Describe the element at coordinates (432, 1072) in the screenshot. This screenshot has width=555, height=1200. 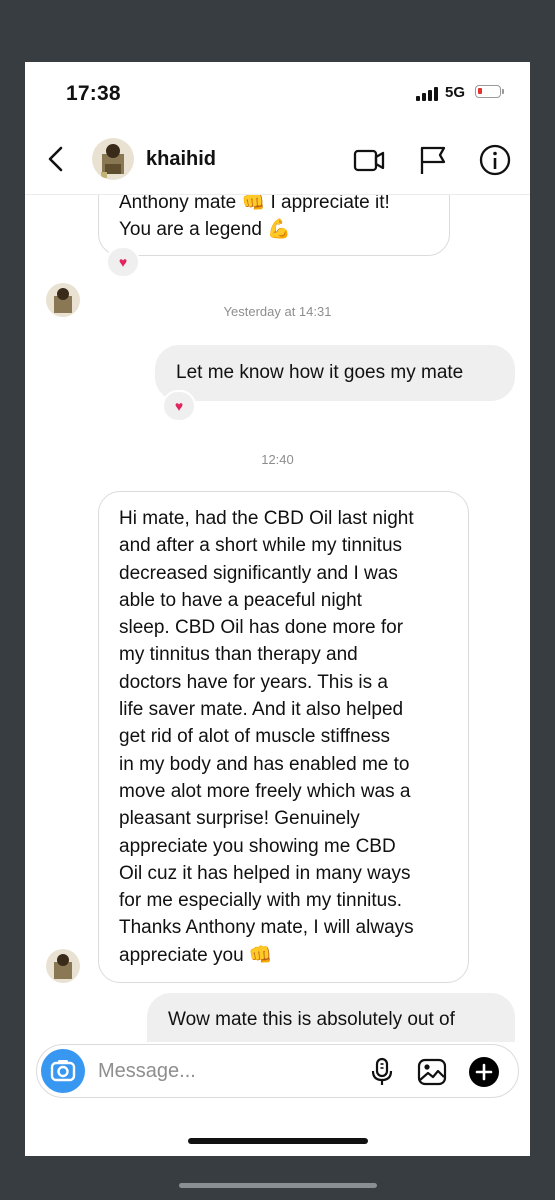
I see `gallery-icon` at that location.